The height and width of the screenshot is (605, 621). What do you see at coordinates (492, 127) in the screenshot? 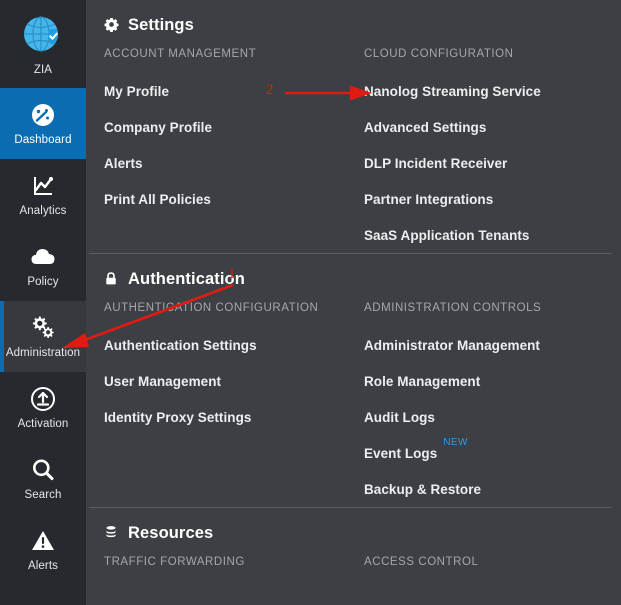
I see `link-row: Advanced Settings` at bounding box center [492, 127].